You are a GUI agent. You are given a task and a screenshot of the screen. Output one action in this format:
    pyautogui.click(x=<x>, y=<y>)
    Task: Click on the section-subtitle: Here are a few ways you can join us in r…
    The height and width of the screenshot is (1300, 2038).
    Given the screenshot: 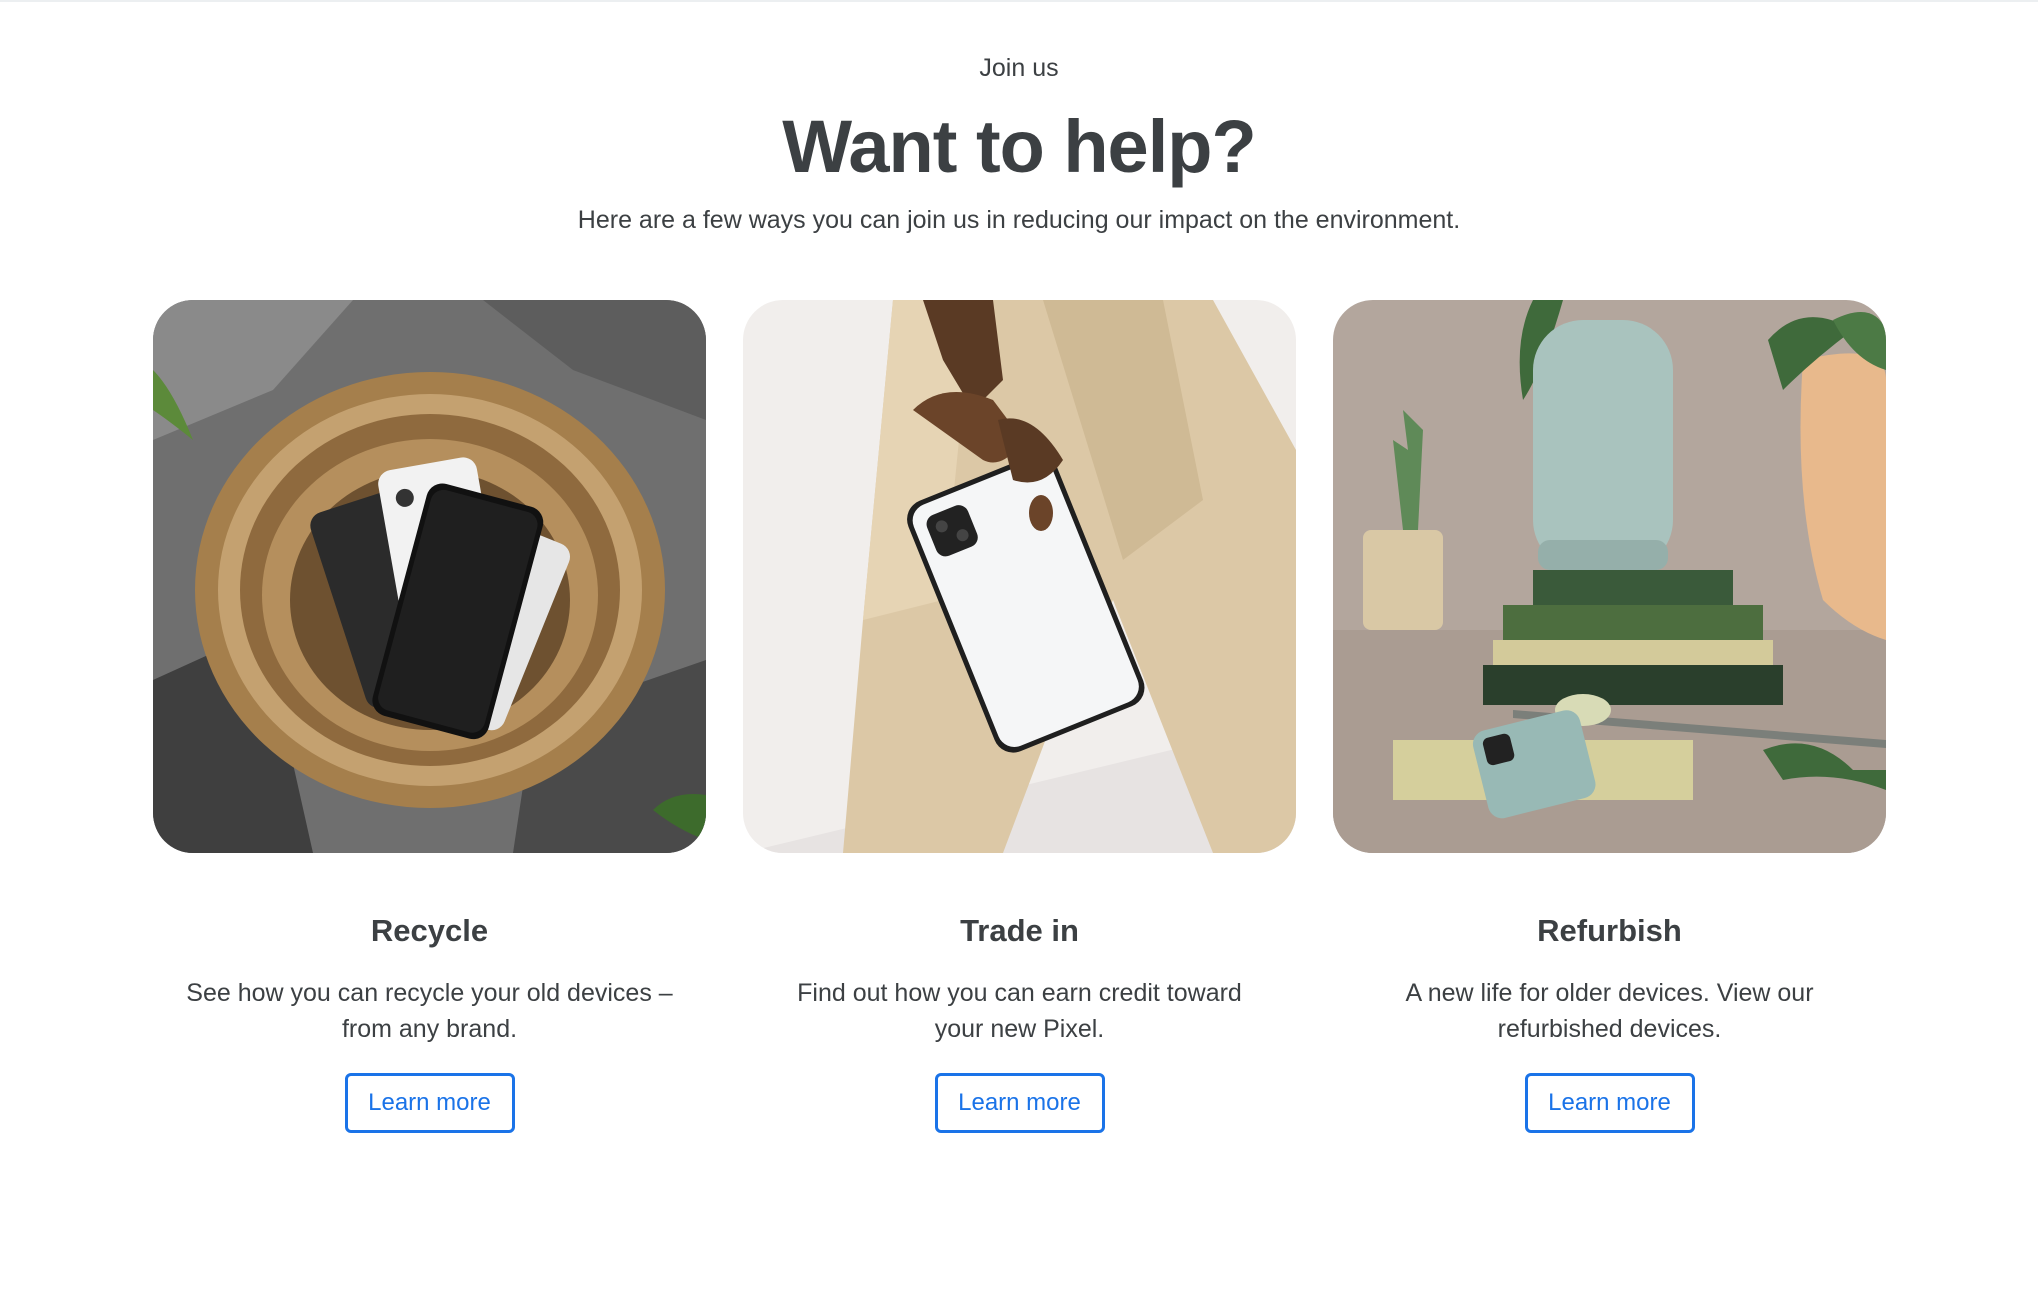 What is the action you would take?
    pyautogui.click(x=1019, y=220)
    